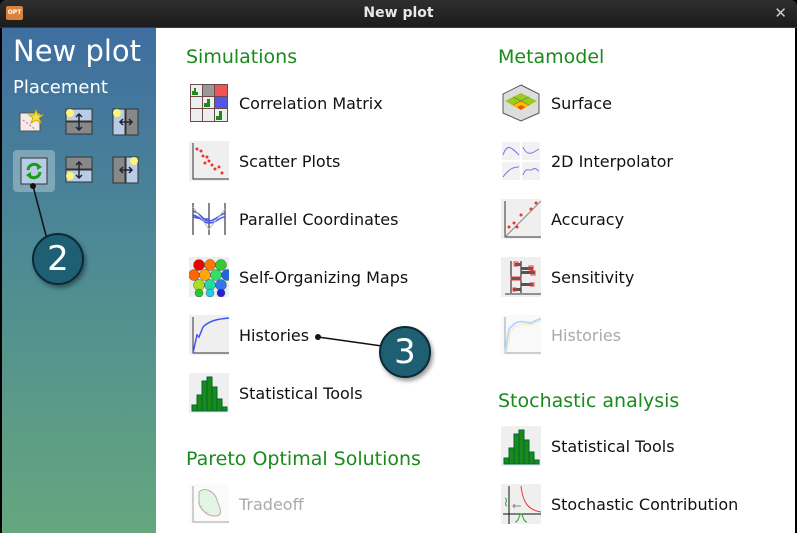 The height and width of the screenshot is (533, 797). I want to click on placement-left-button, so click(127, 123).